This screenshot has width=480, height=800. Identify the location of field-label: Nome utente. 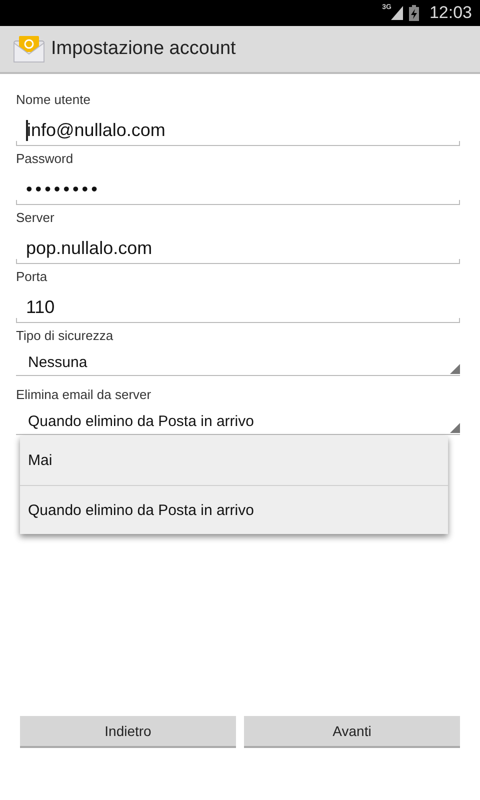
(53, 99).